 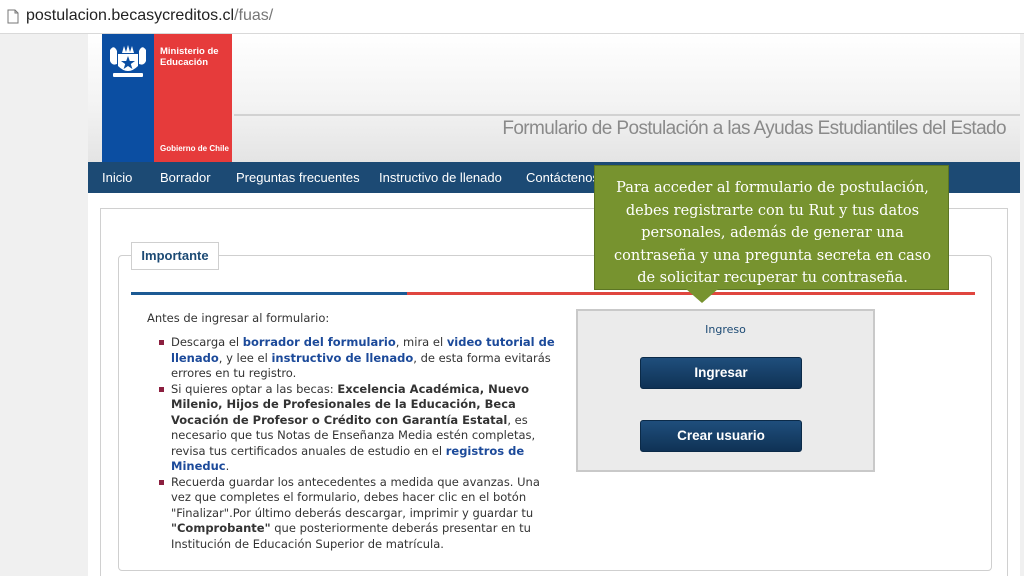 I want to click on nav-item-contactenos: Contáctenos, so click(x=562, y=177).